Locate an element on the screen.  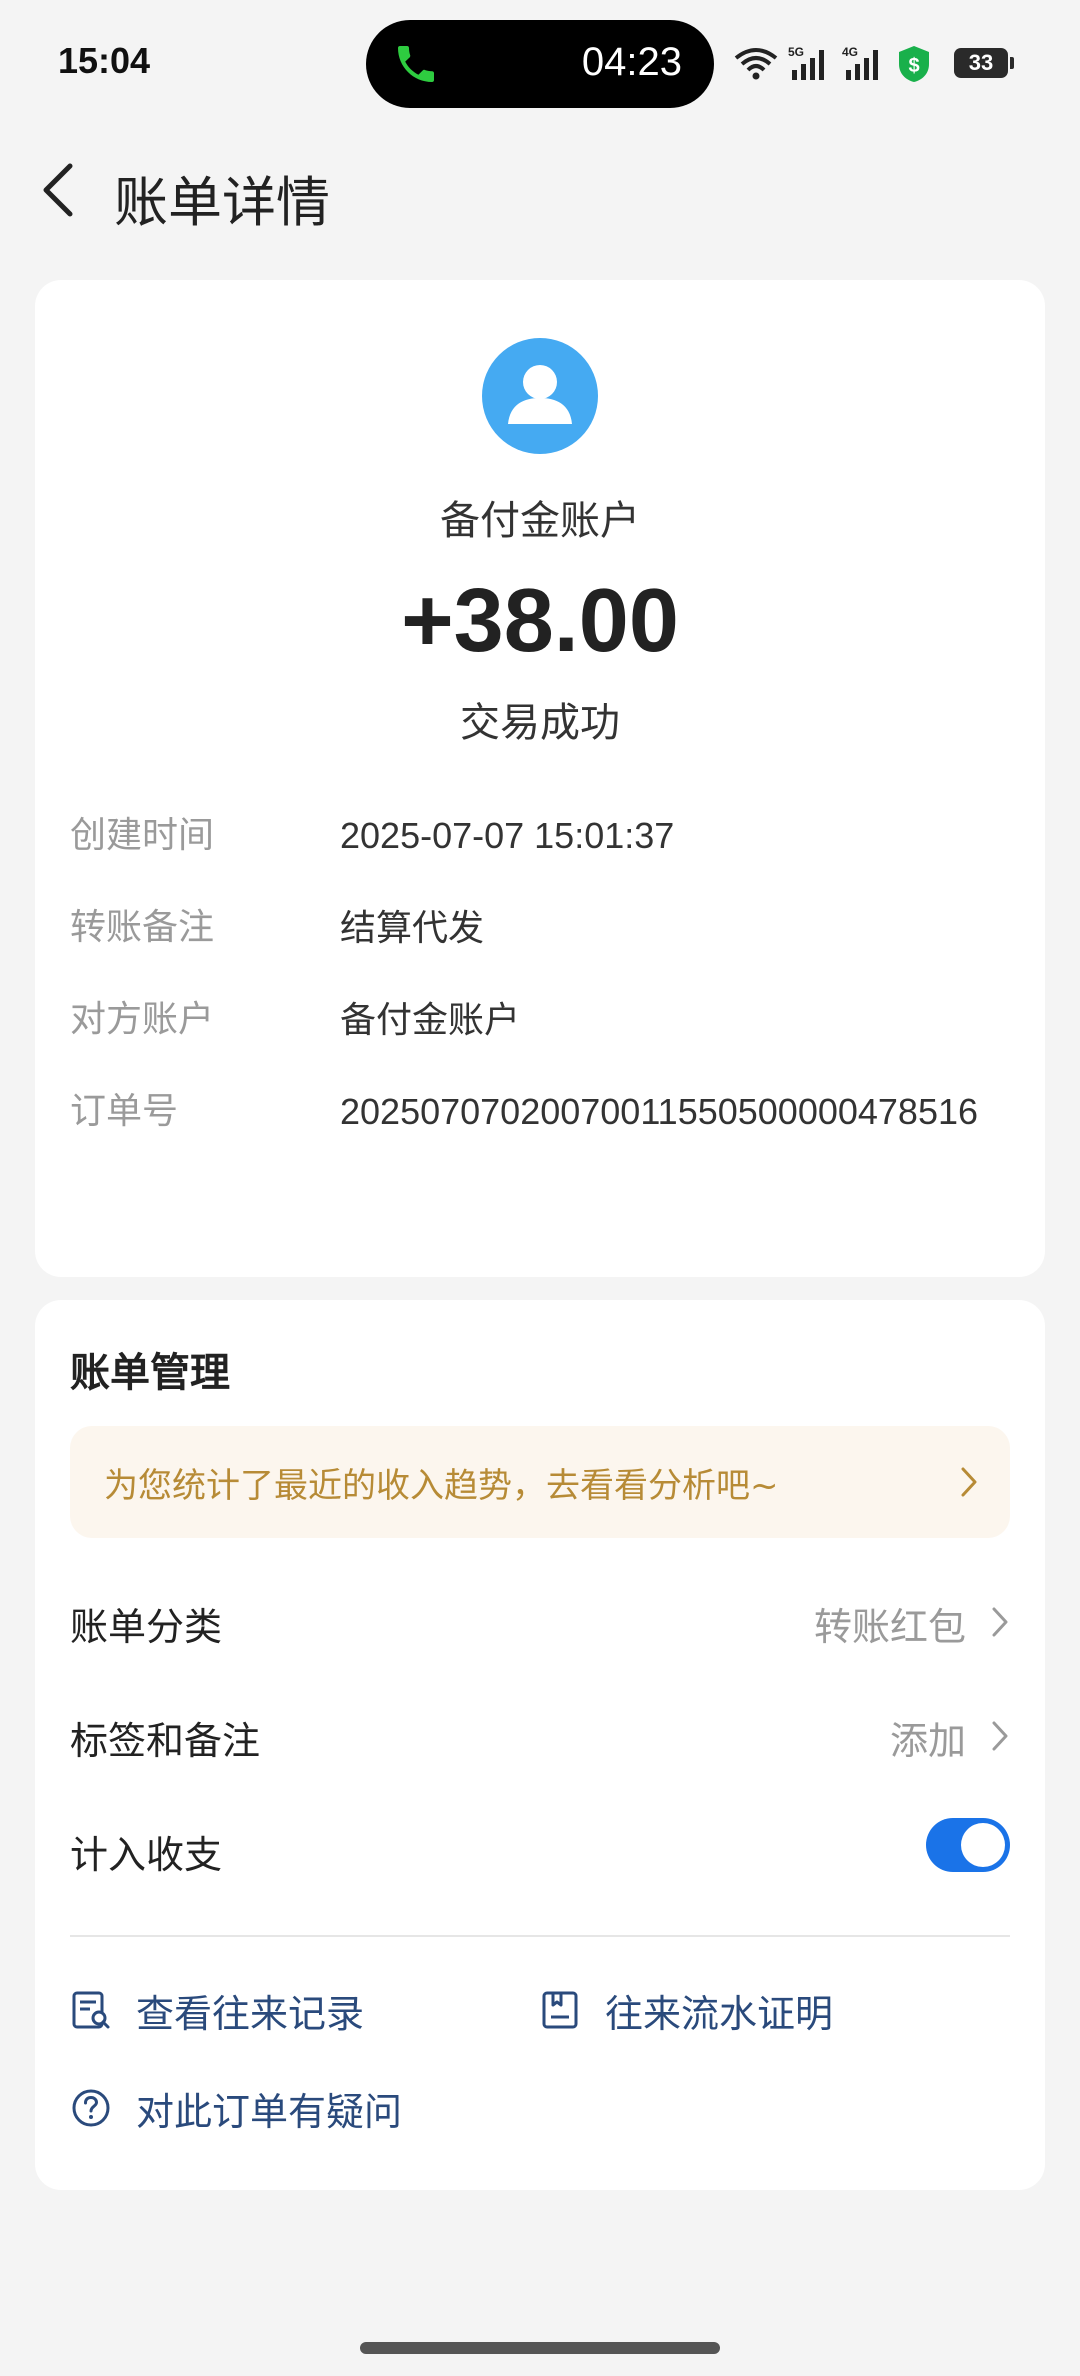
tags-notes-row: 标签和备注 添加 is located at coordinates (540, 1737).